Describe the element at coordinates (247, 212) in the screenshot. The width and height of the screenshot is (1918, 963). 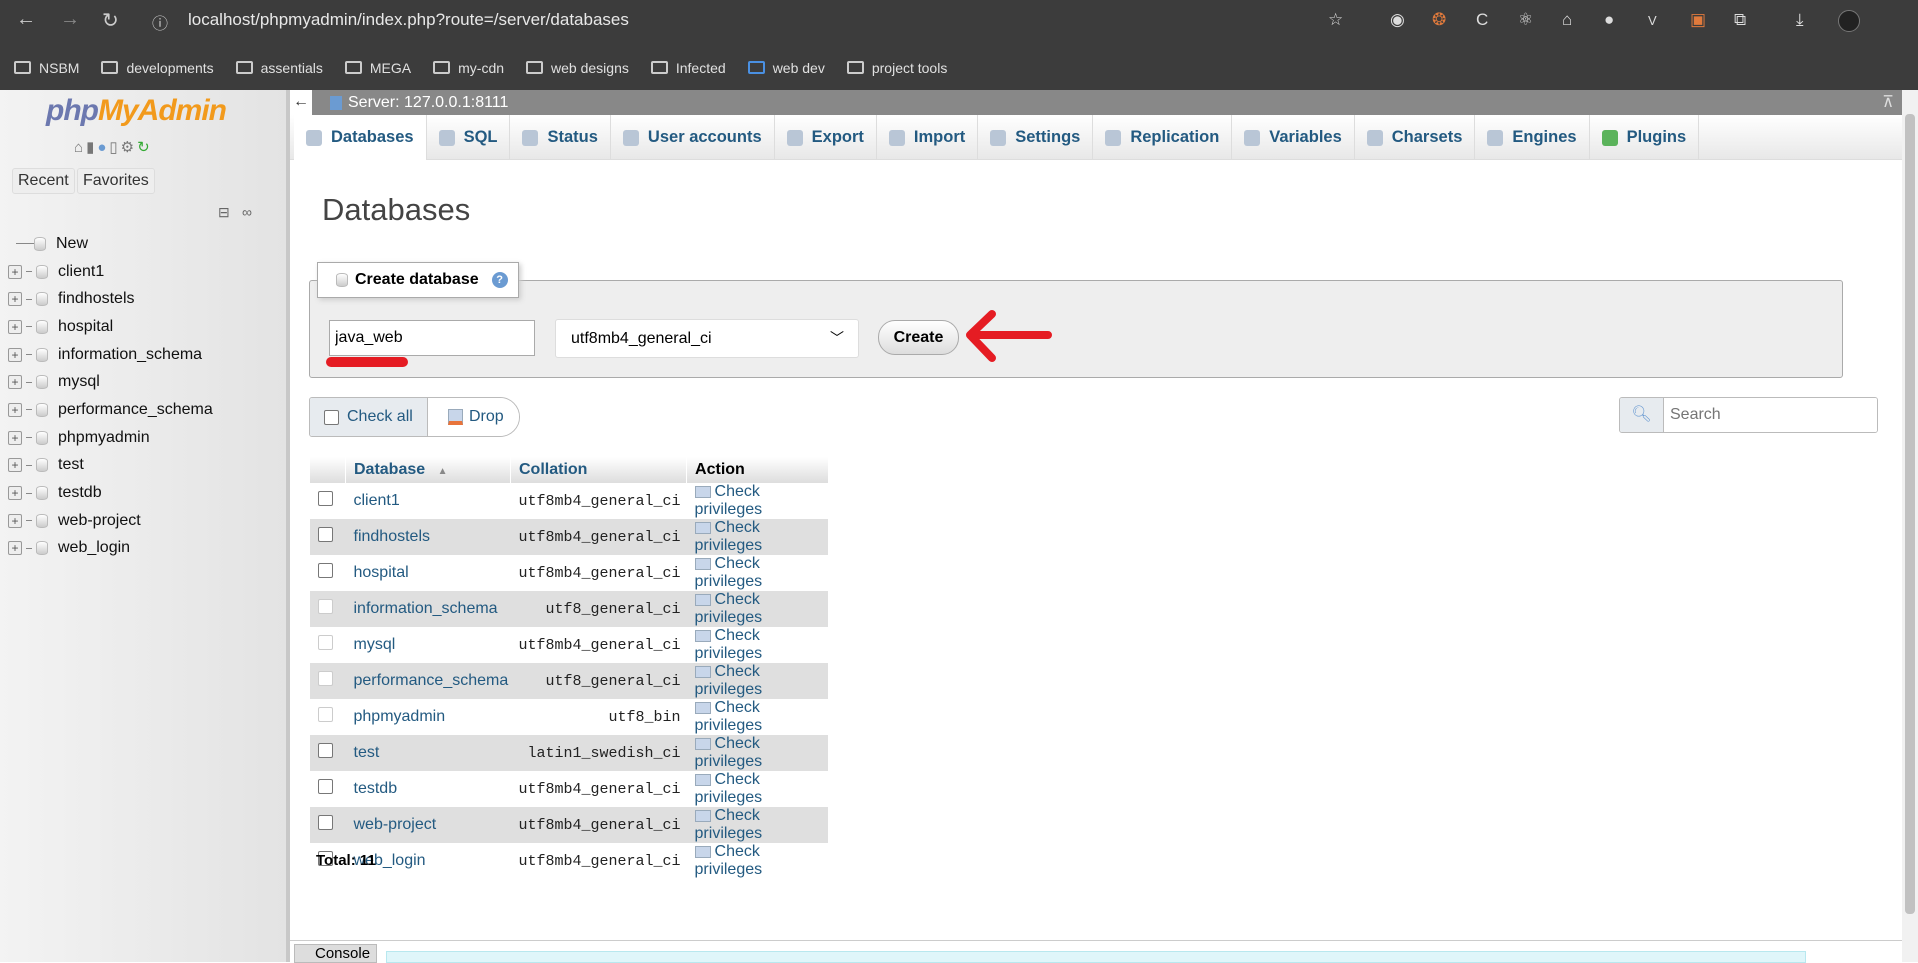
I see `link-icon: ∞` at that location.